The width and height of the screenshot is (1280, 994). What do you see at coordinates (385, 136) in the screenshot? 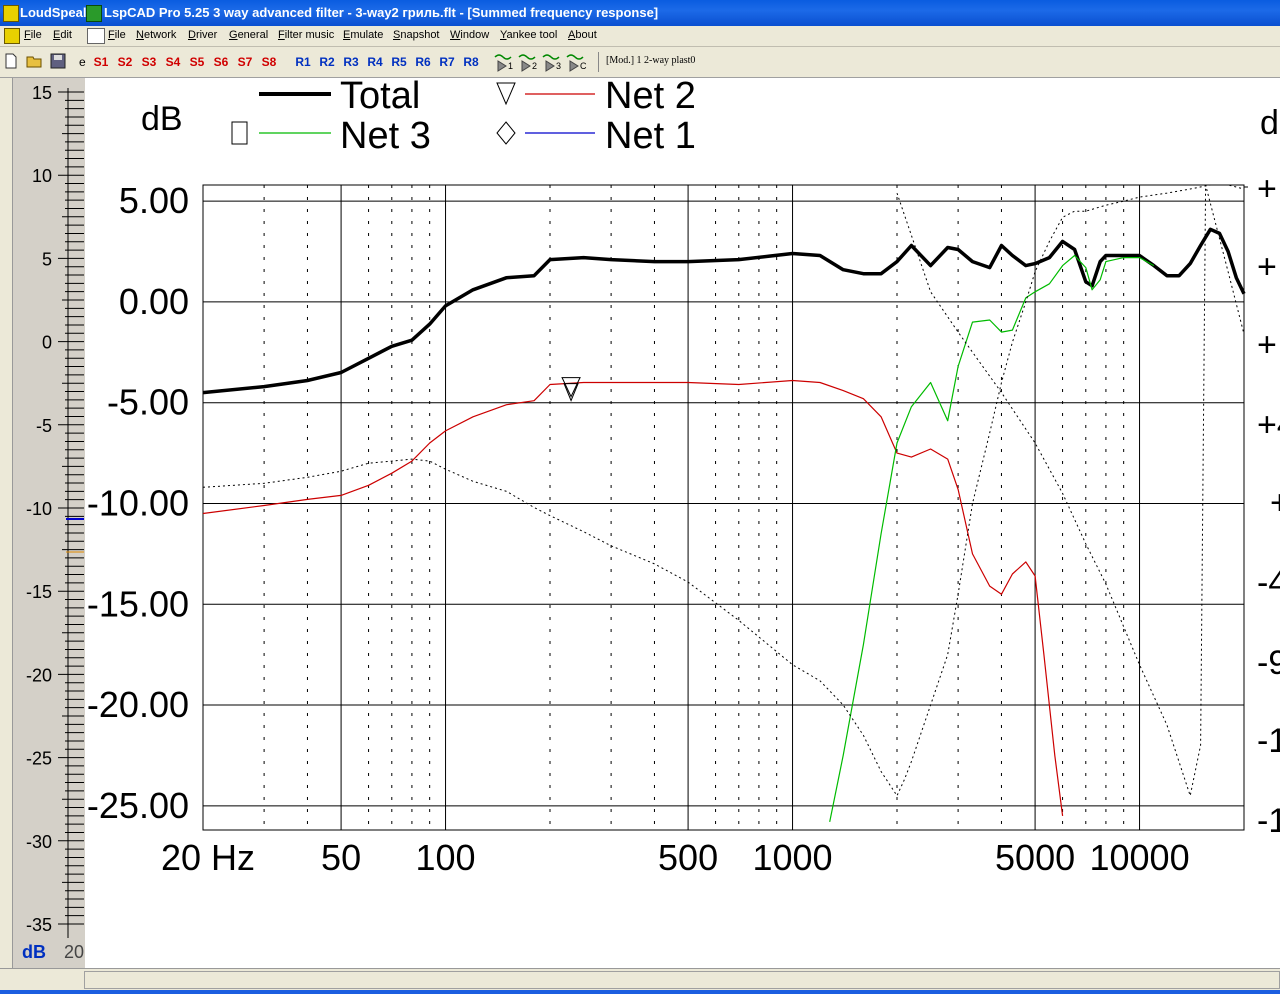
I see `legend-net3-label: Net 3` at bounding box center [385, 136].